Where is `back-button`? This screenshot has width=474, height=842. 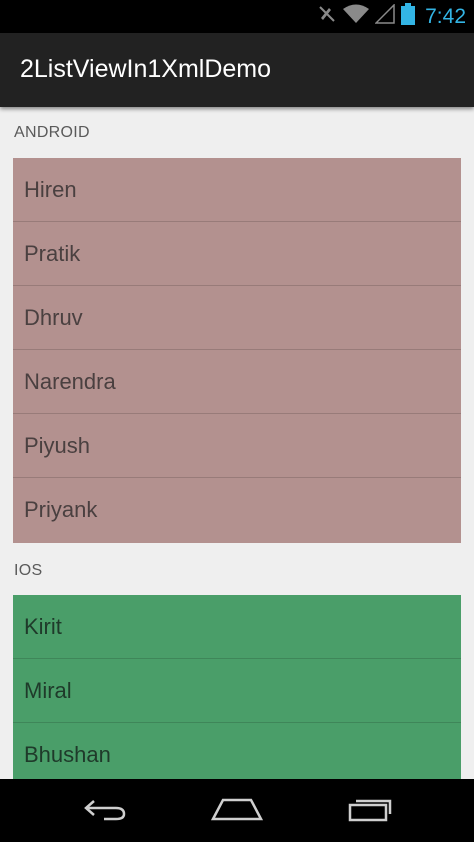 back-button is located at coordinates (105, 811).